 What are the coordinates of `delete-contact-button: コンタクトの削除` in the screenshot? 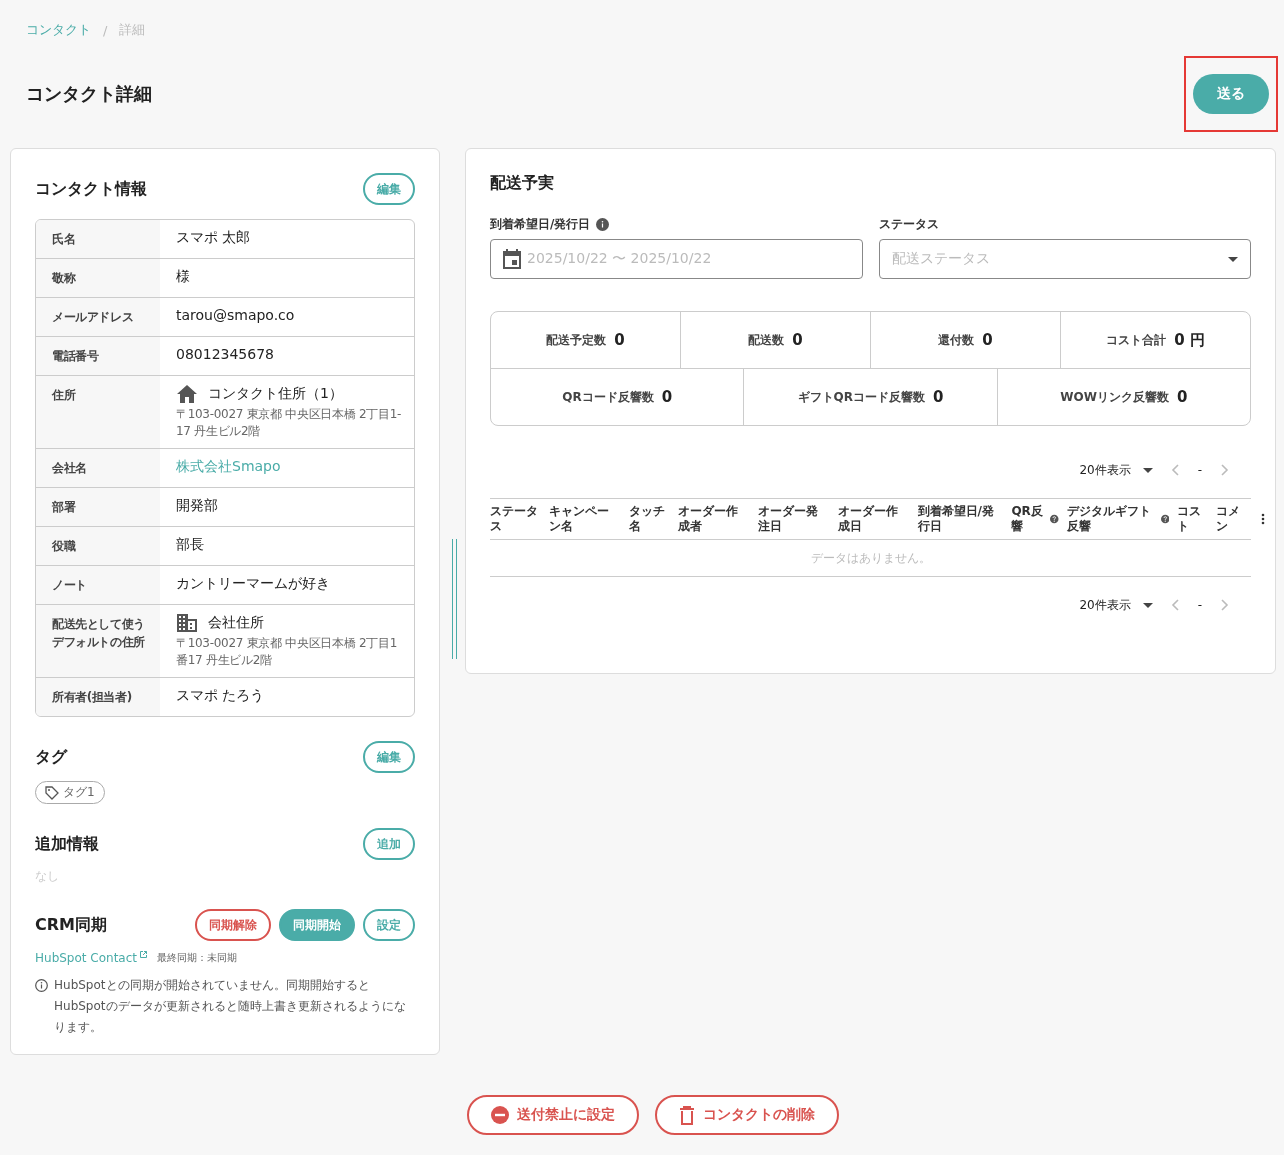 It's located at (747, 1115).